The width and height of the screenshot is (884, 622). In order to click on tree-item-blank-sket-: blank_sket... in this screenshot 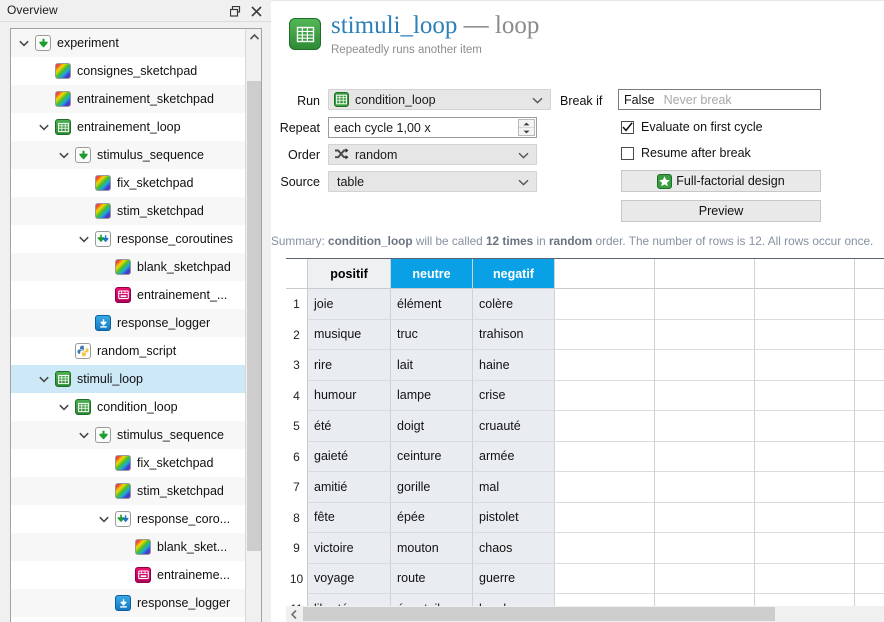, I will do `click(128, 547)`.